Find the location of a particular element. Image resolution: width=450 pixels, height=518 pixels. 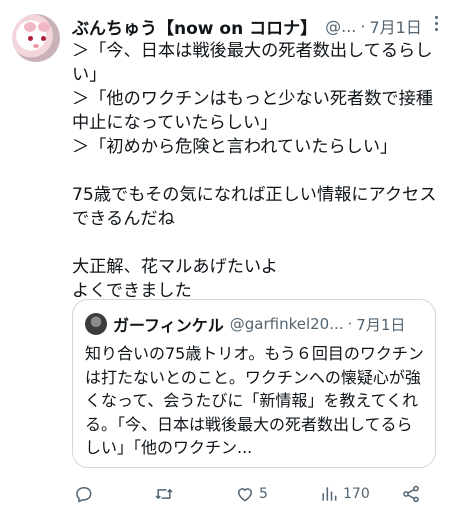

tweet-timestamp: 7月1日 is located at coordinates (395, 26).